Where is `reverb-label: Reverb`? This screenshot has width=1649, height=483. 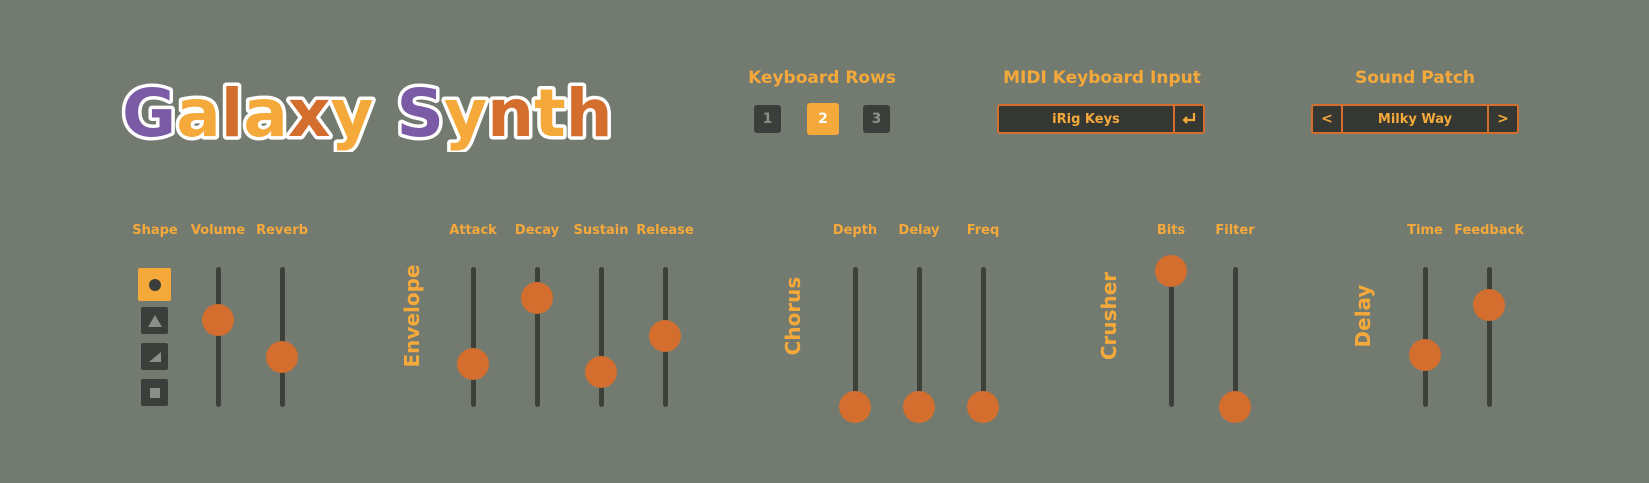
reverb-label: Reverb is located at coordinates (282, 230).